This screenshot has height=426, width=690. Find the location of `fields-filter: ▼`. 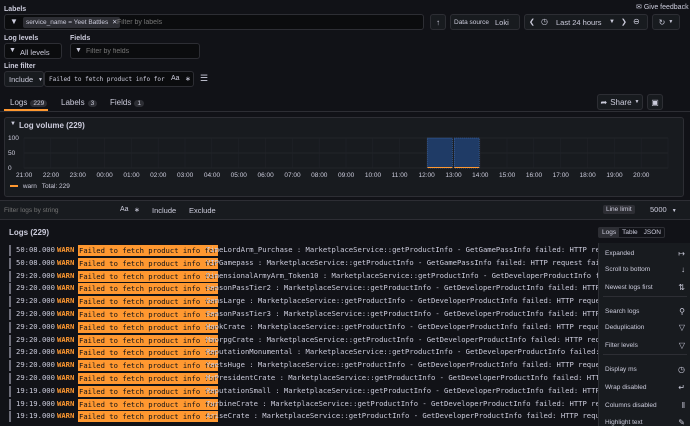

fields-filter: ▼ is located at coordinates (135, 51).